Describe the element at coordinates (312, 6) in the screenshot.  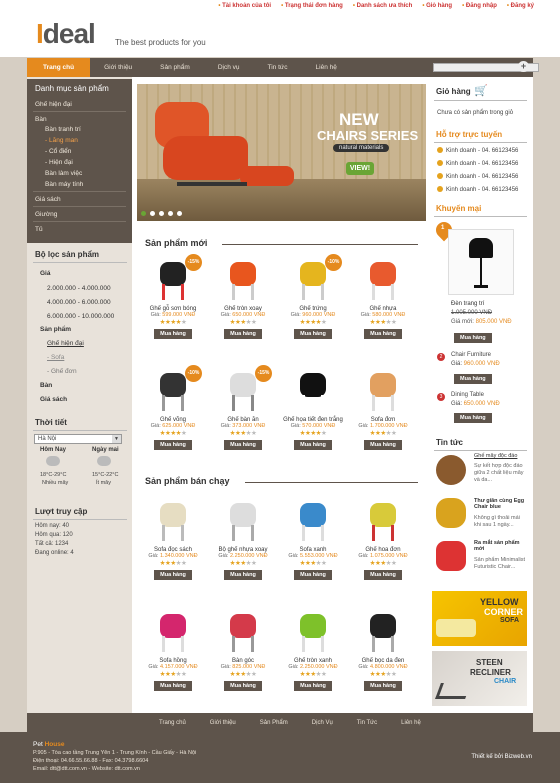
I see `order-status-link: Trạng thái đơn hàng` at that location.